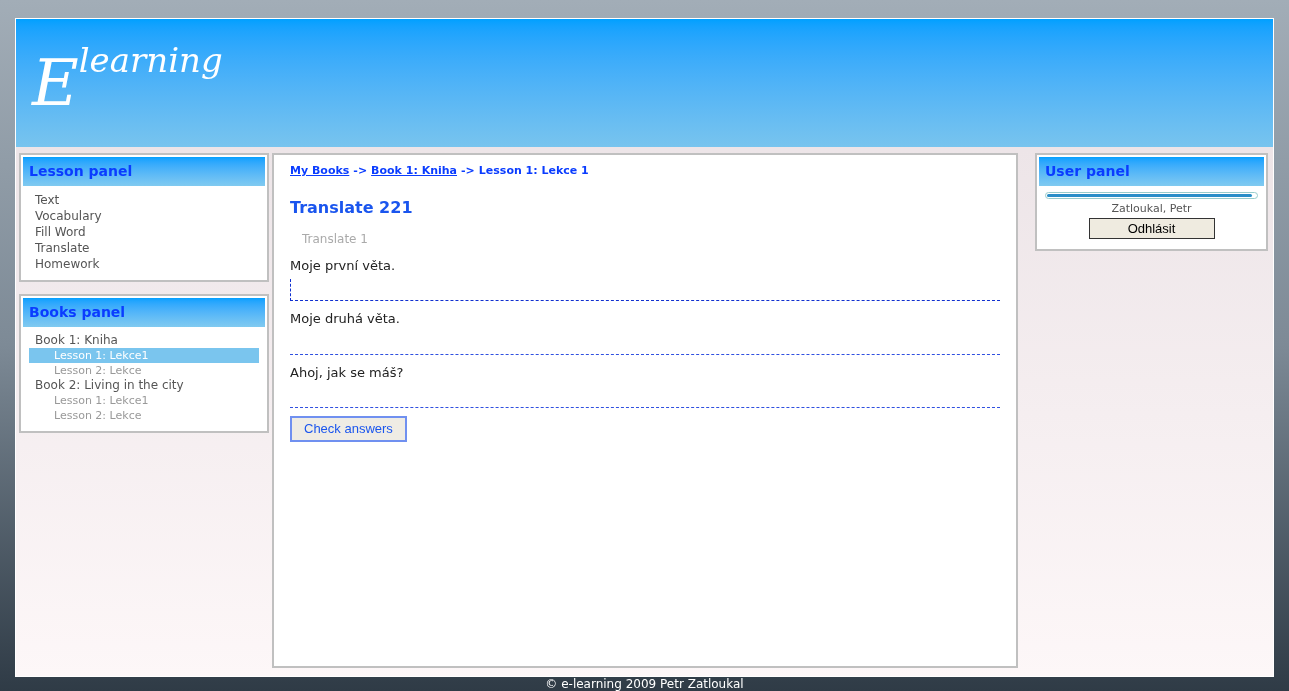 This screenshot has width=1289, height=691. What do you see at coordinates (414, 171) in the screenshot?
I see `breadcrumb-link: Book 1: Kniha` at bounding box center [414, 171].